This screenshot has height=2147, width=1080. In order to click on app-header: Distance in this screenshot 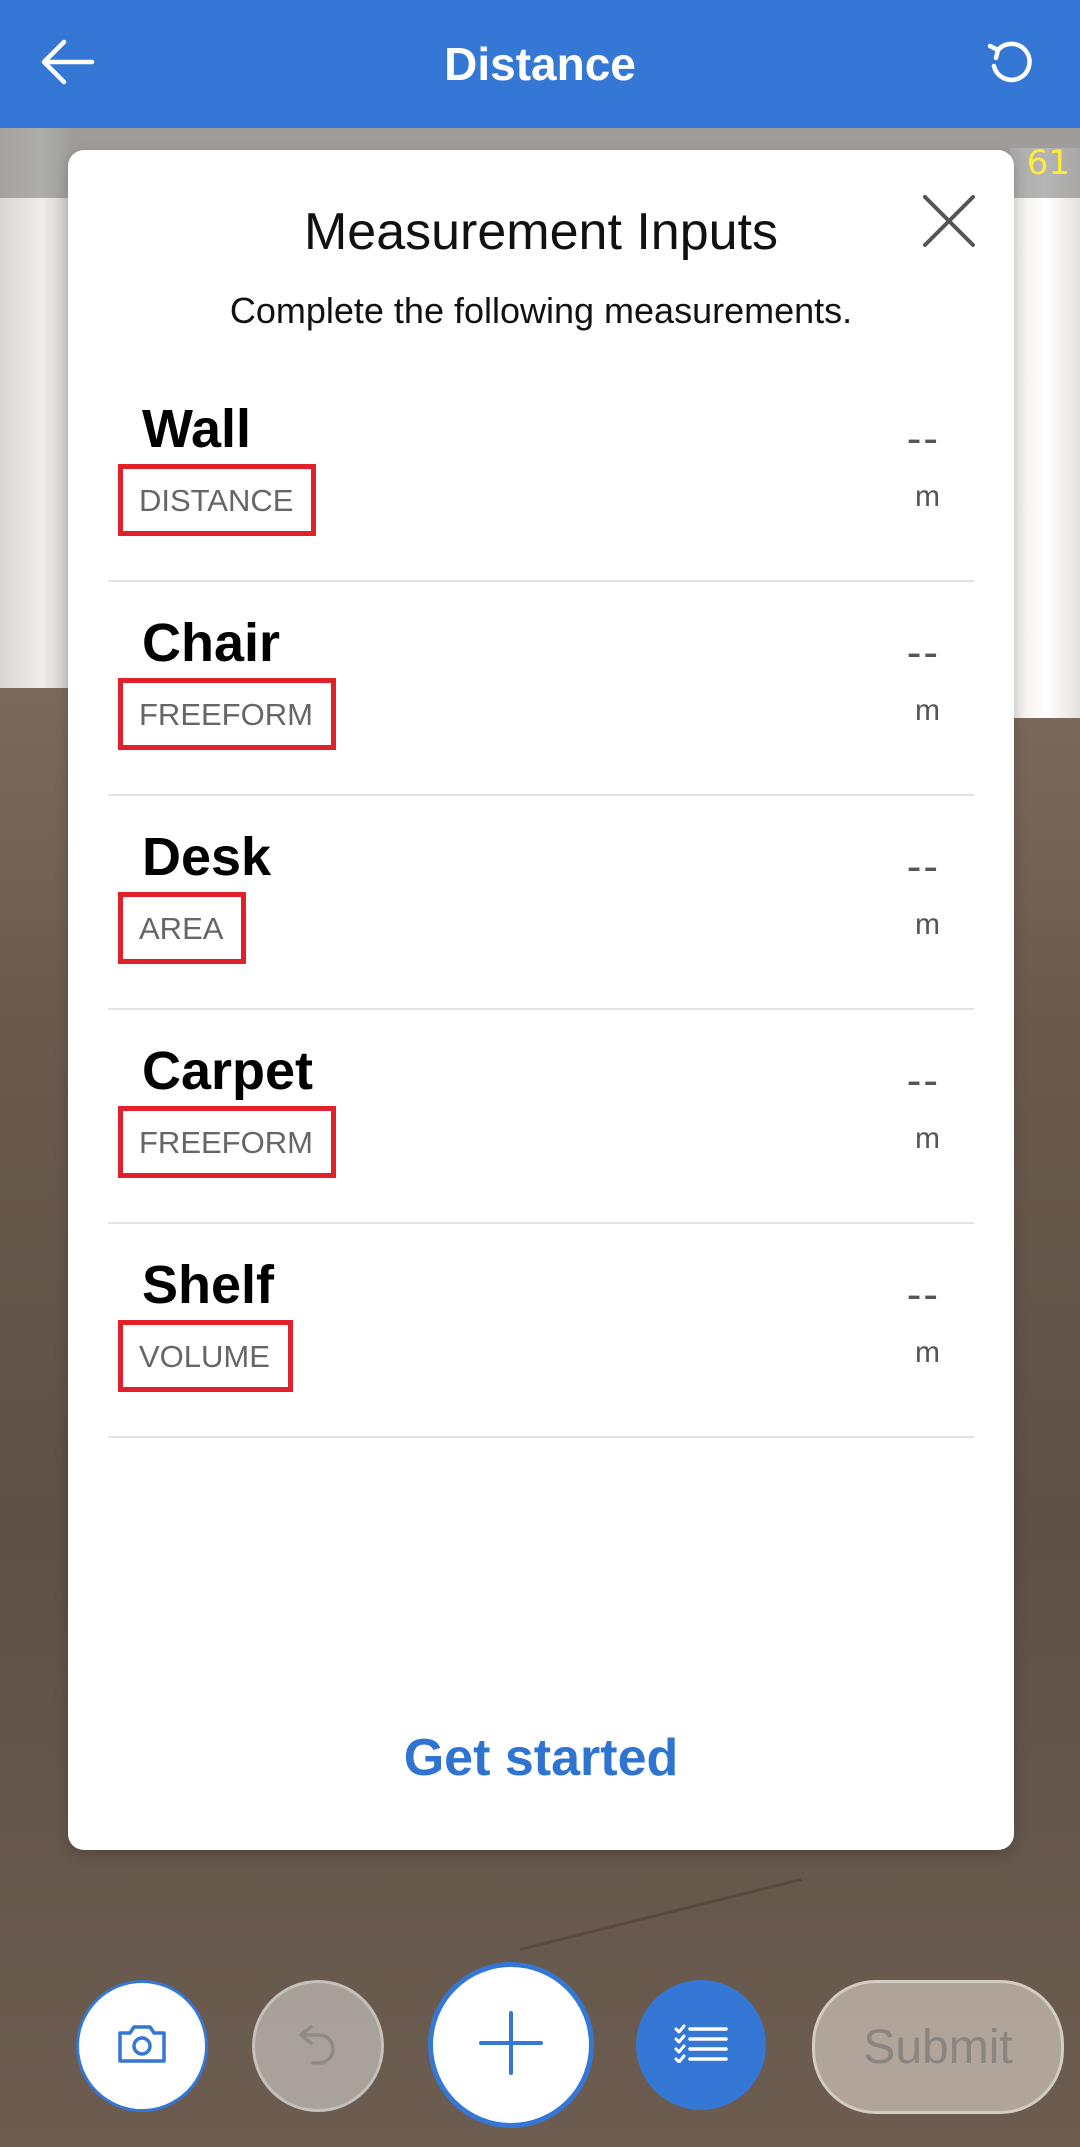, I will do `click(540, 64)`.